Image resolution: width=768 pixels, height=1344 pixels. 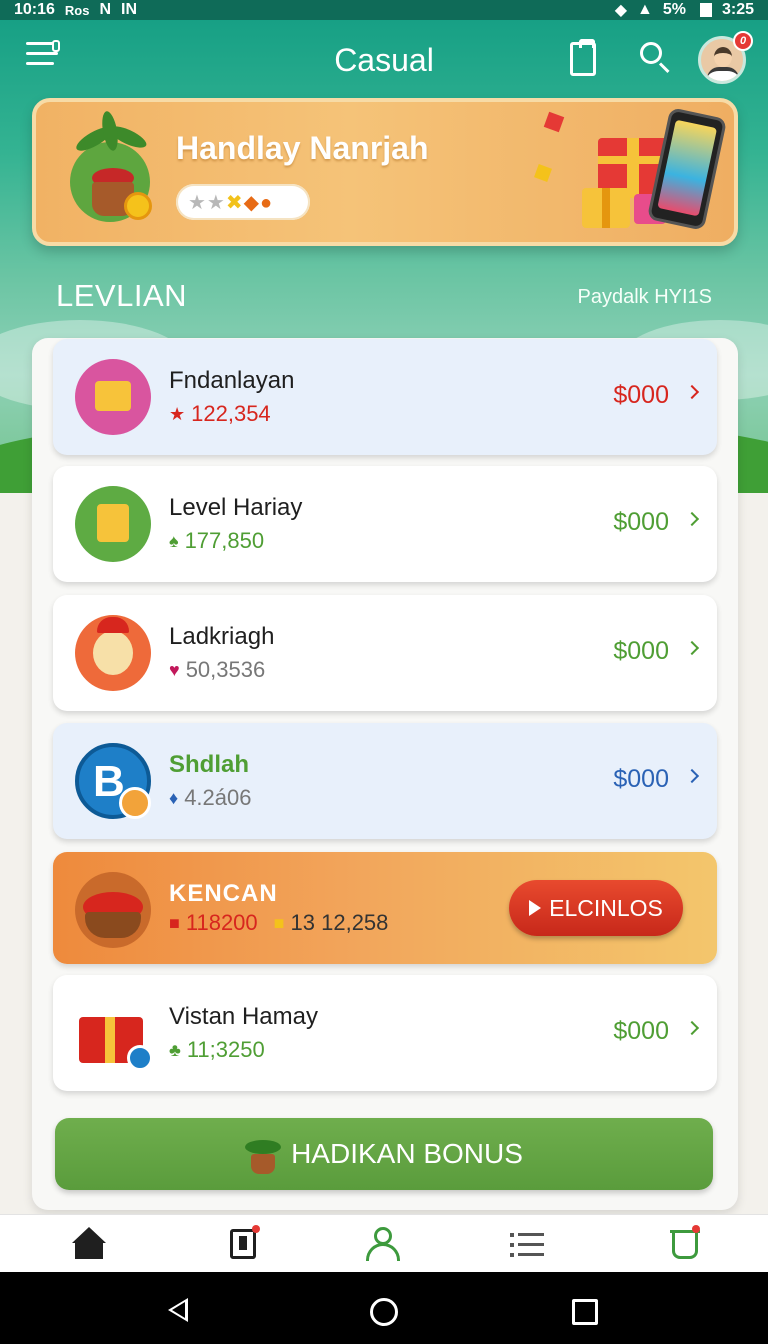 What do you see at coordinates (258, 202) in the screenshot?
I see `gem-icons: ◆●` at bounding box center [258, 202].